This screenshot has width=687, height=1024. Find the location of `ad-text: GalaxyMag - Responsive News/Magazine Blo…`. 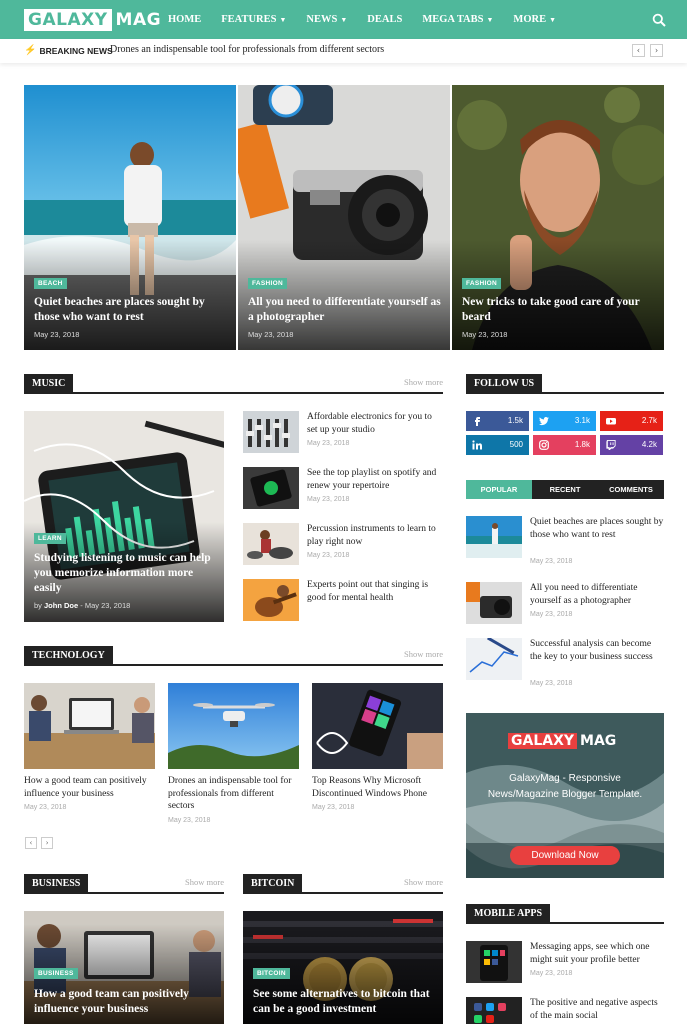

ad-text: GalaxyMag - Responsive News/Magazine Blo… is located at coordinates (565, 786).